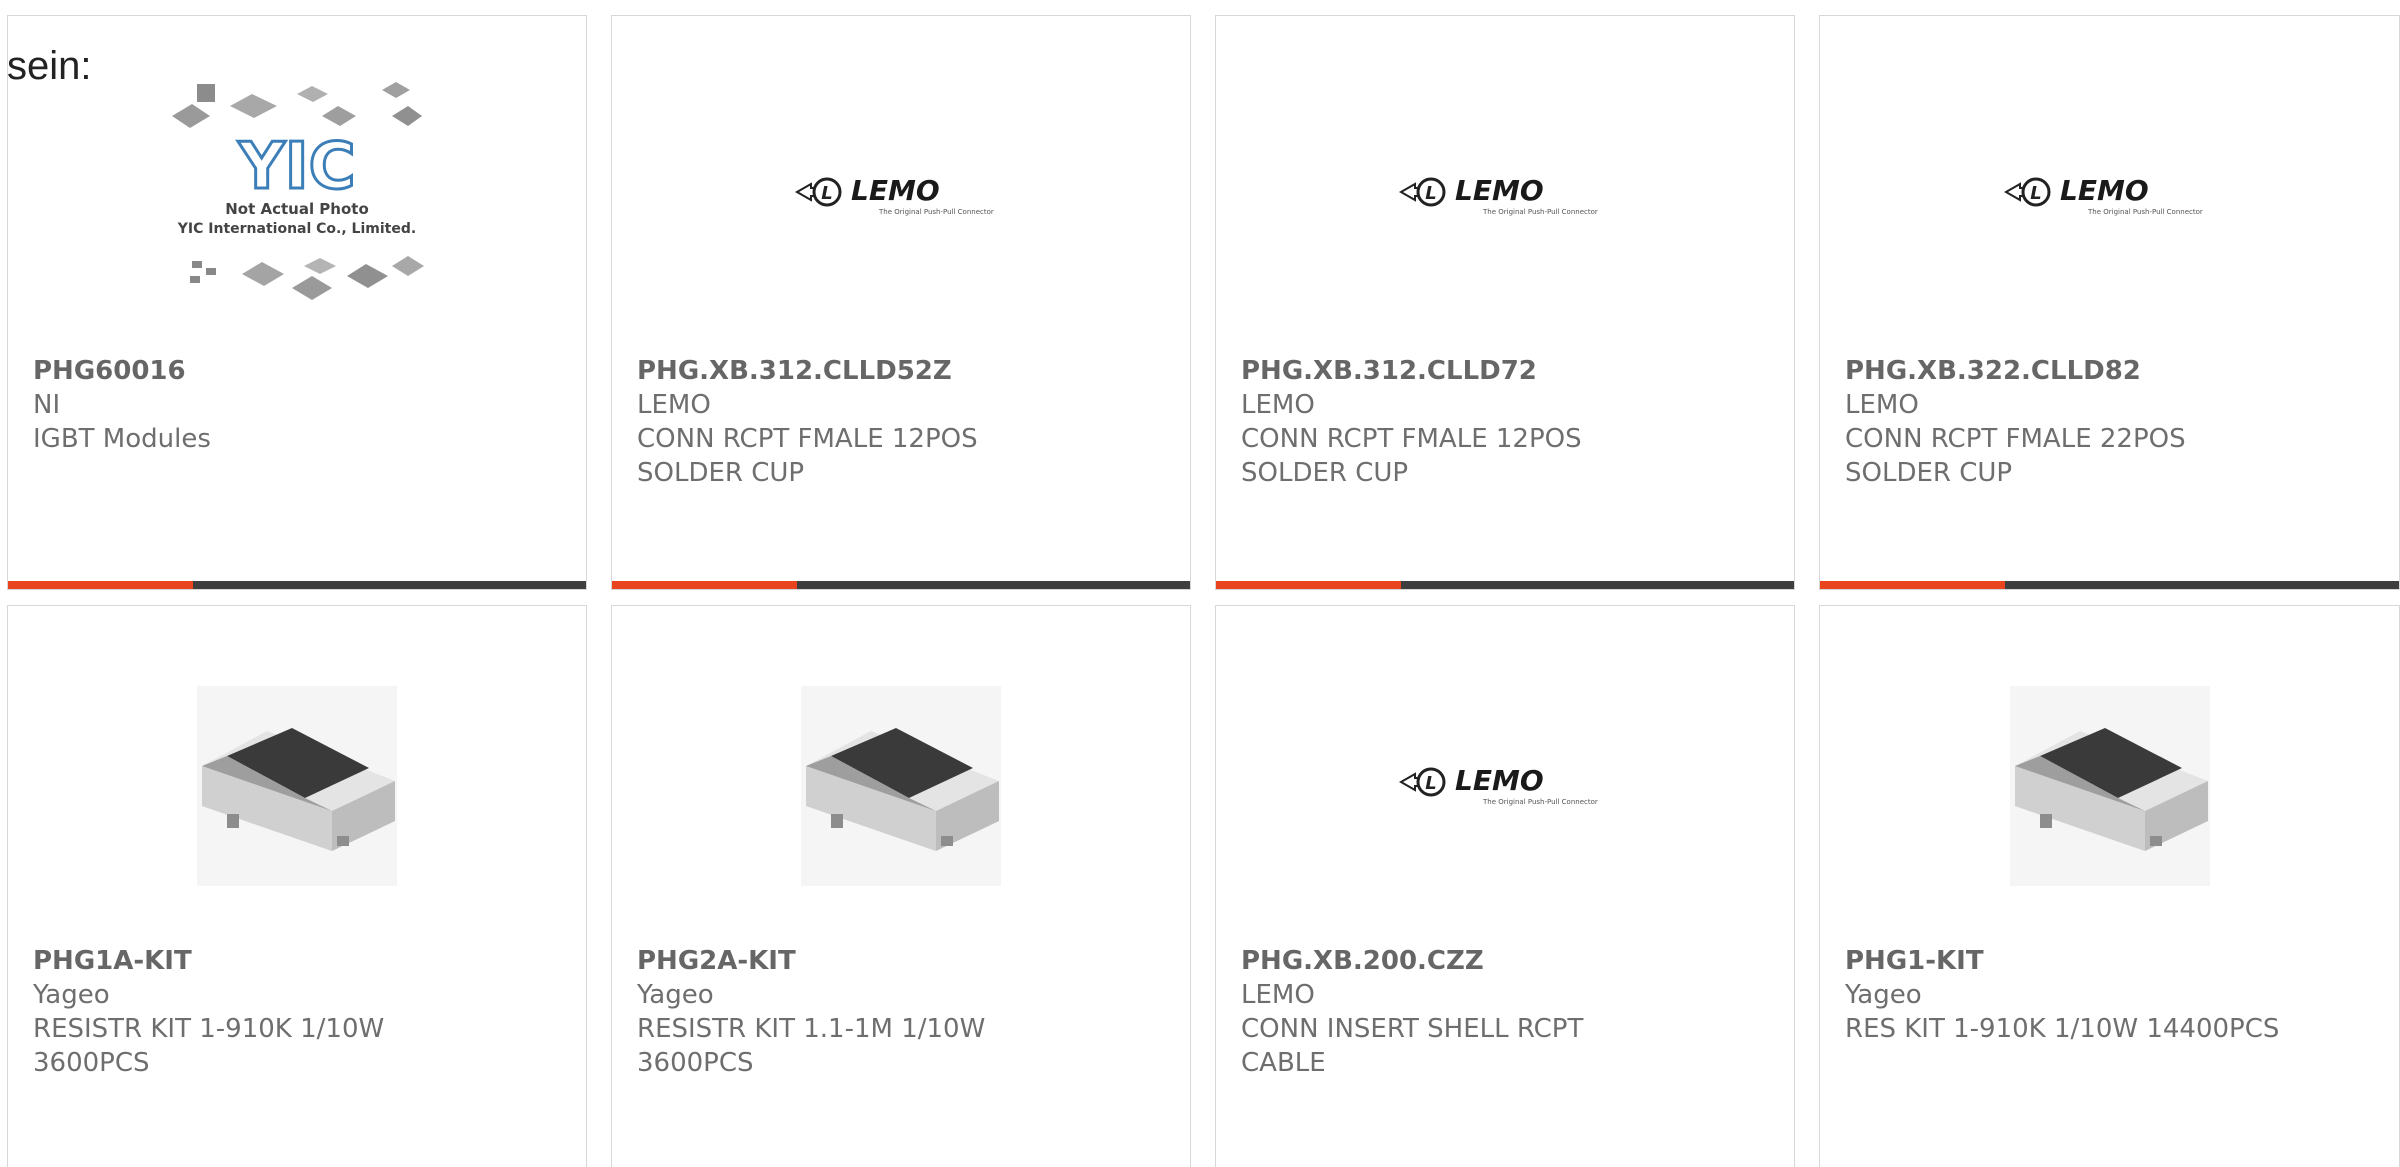 This screenshot has width=2400, height=1167. What do you see at coordinates (903, 961) in the screenshot?
I see `part-number: PHG2A-KIT` at bounding box center [903, 961].